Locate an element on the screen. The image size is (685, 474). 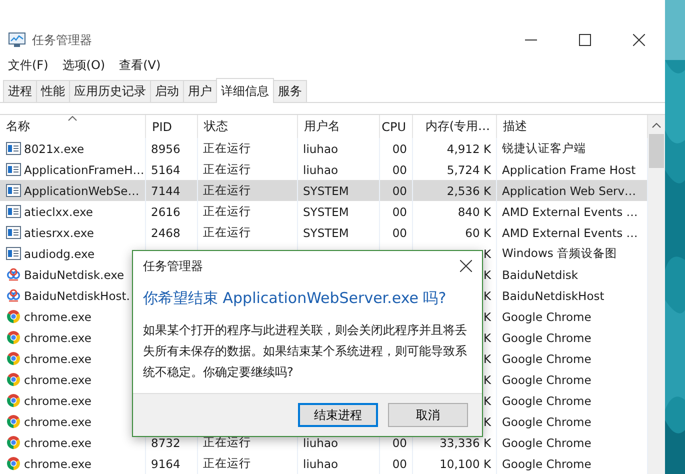
tab: 性能 is located at coordinates (53, 91).